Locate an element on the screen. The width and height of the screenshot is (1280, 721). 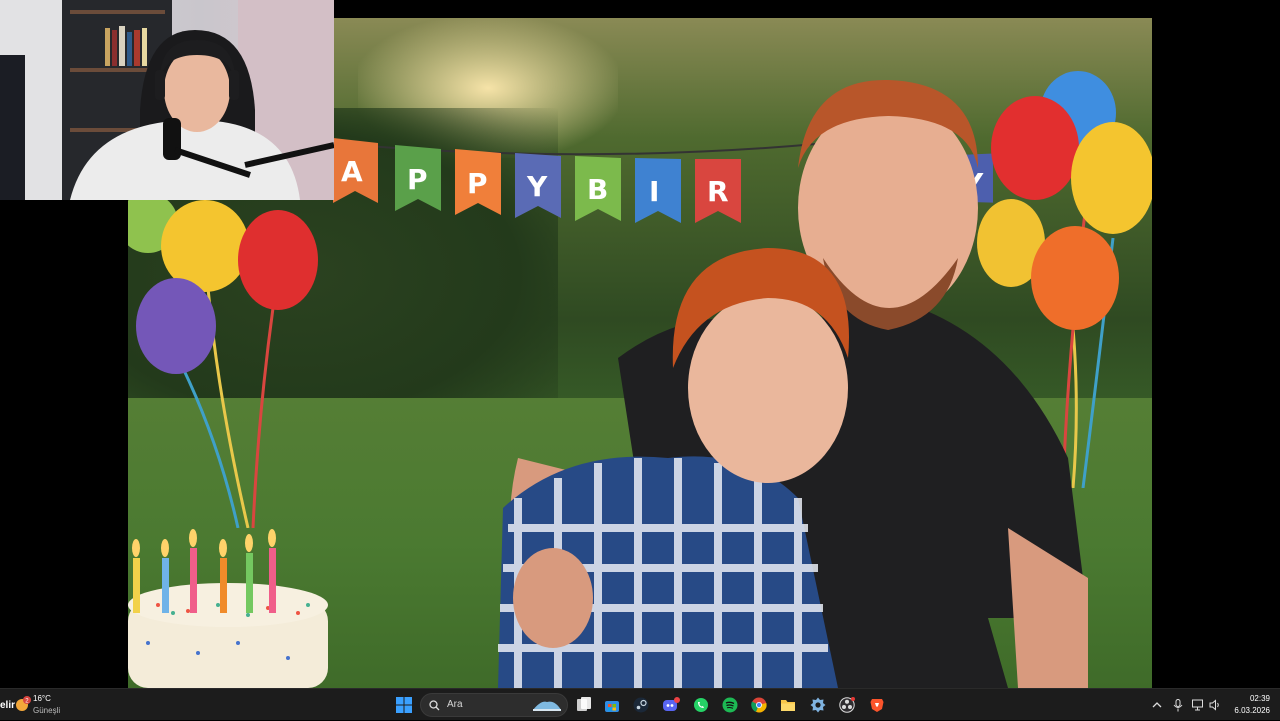
weather-widget: elir 2 16°C Güneşli is located at coordinates (67, 705).